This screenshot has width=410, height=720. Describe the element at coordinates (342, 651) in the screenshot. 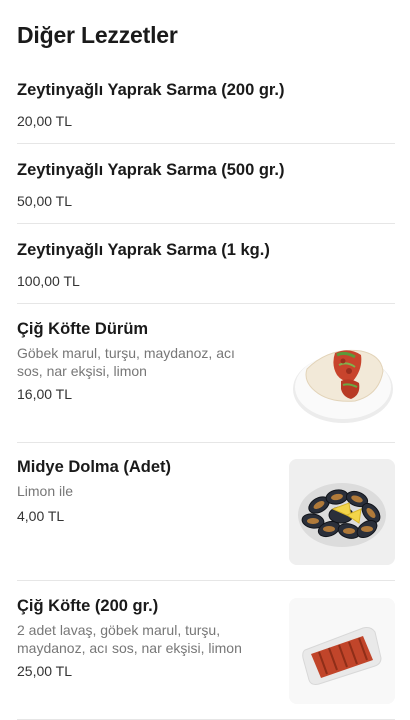

I see `cig-kofte-tray-photo` at that location.